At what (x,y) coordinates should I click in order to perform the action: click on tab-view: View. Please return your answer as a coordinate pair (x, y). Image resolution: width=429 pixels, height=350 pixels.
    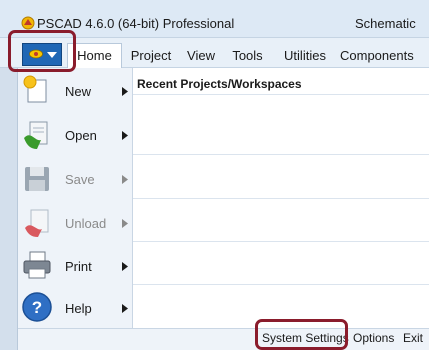
    Looking at the image, I should click on (201, 55).